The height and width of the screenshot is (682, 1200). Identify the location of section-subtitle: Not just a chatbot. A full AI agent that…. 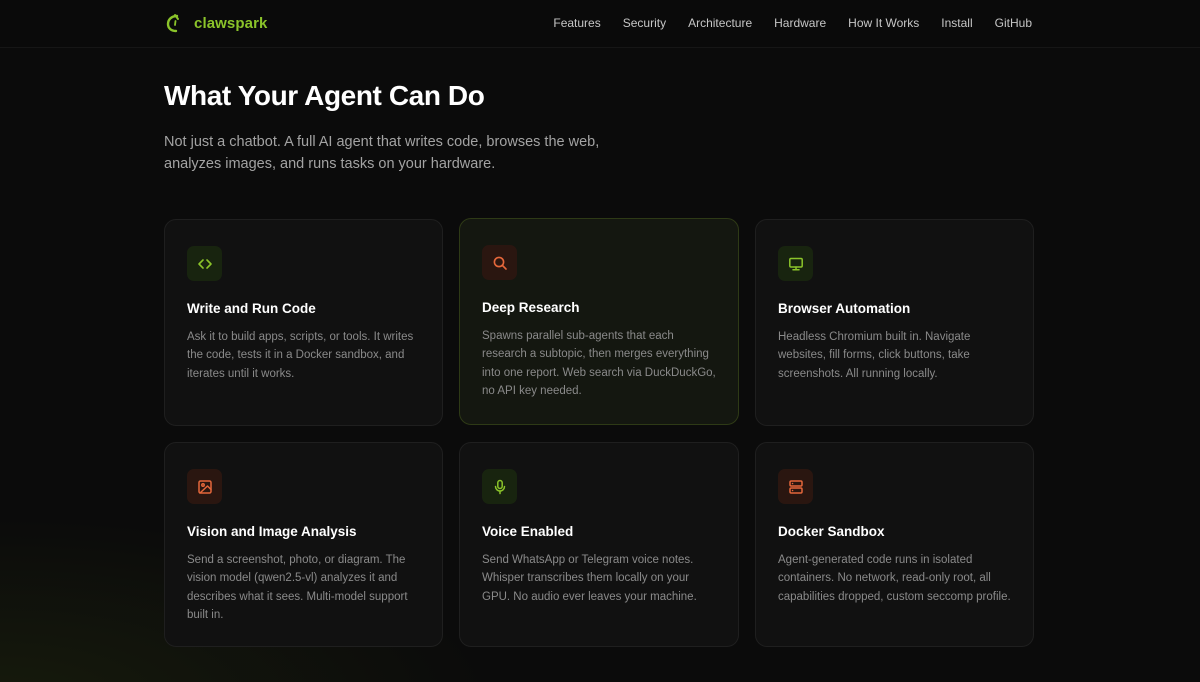
(382, 153).